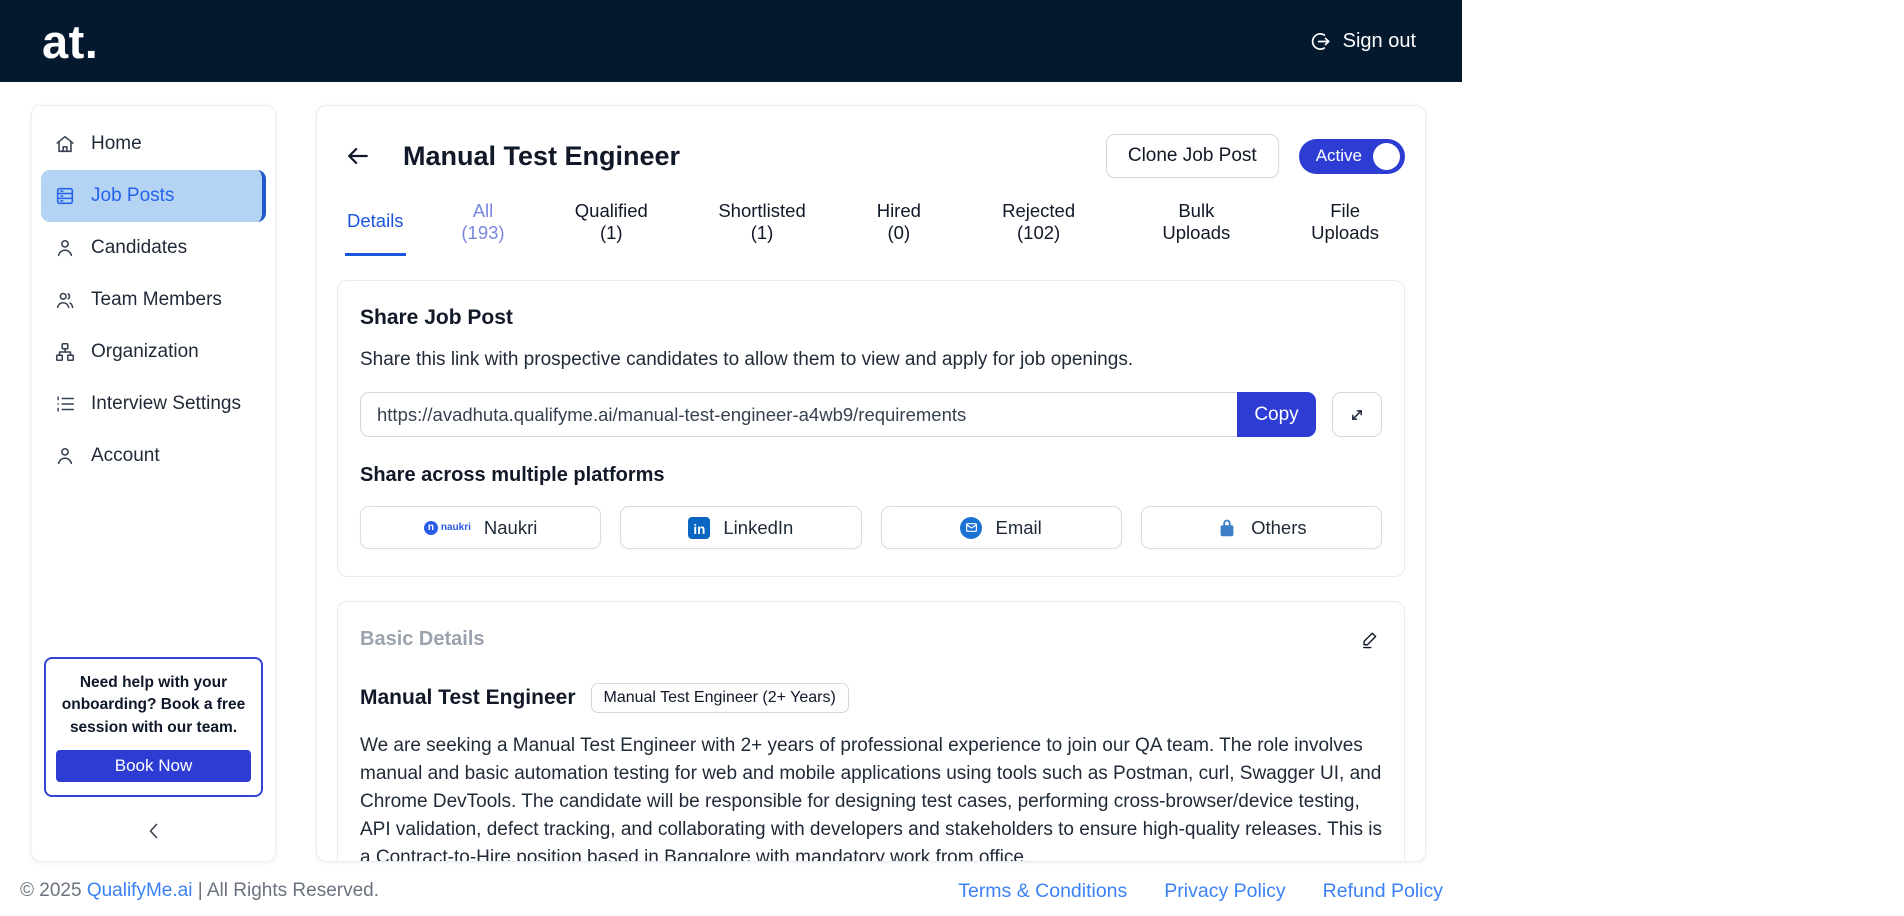  Describe the element at coordinates (70, 41) in the screenshot. I see `brand-logo: at.` at that location.